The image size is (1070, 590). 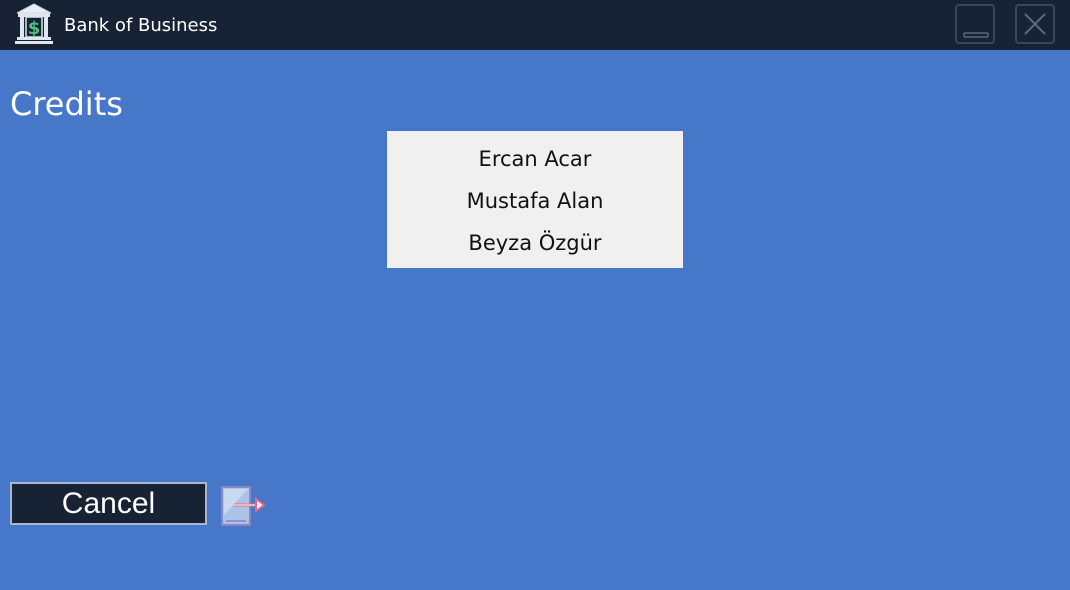 What do you see at coordinates (975, 24) in the screenshot?
I see `minimize-button` at bounding box center [975, 24].